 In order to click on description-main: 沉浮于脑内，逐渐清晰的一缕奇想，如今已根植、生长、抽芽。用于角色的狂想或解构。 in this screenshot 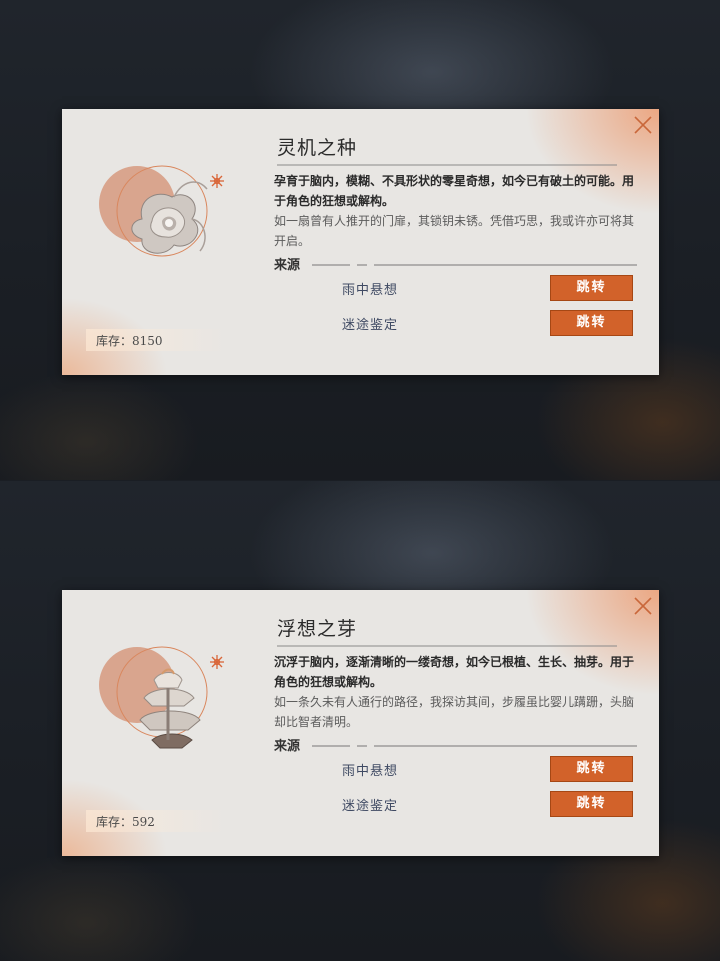, I will do `click(454, 672)`.